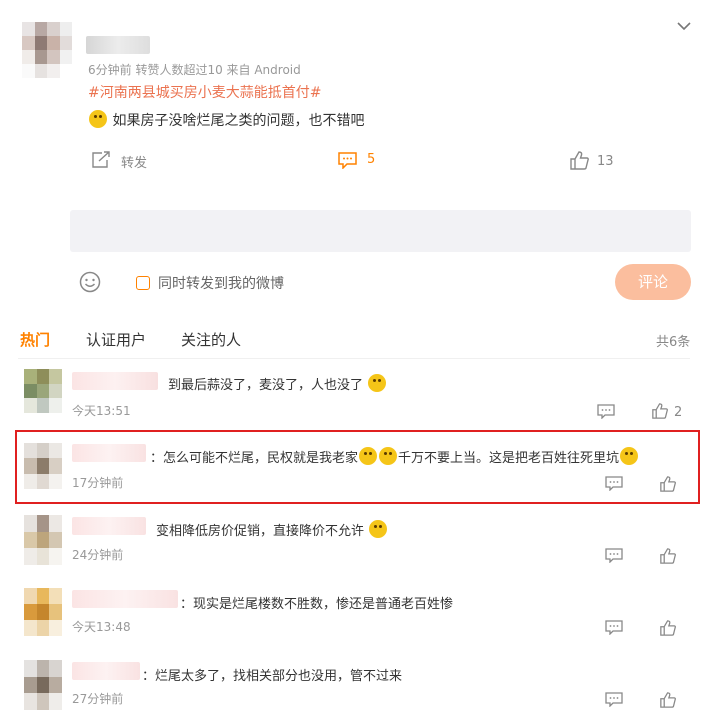 This screenshot has width=707, height=721. I want to click on post-username-blurred, so click(118, 45).